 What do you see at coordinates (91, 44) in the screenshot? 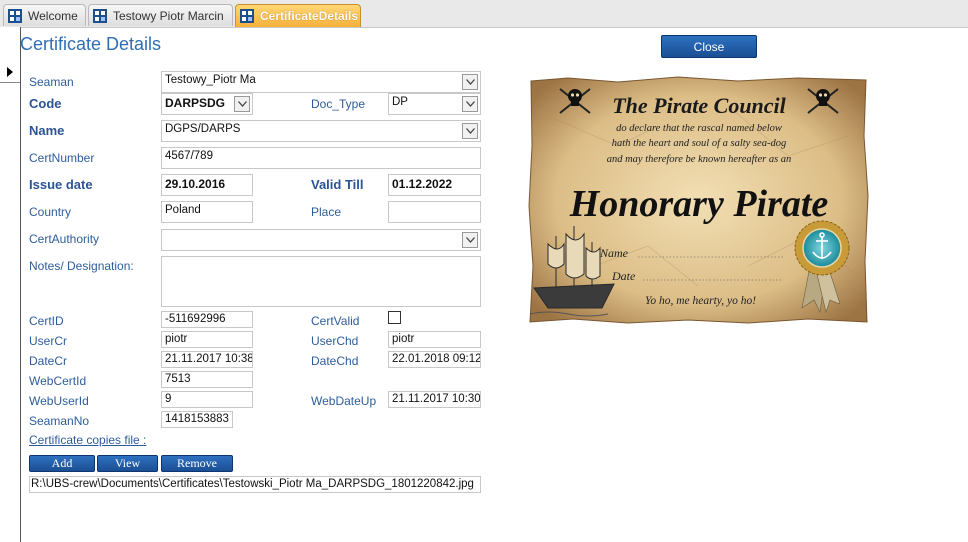
I see `page-title: Certificate Details` at bounding box center [91, 44].